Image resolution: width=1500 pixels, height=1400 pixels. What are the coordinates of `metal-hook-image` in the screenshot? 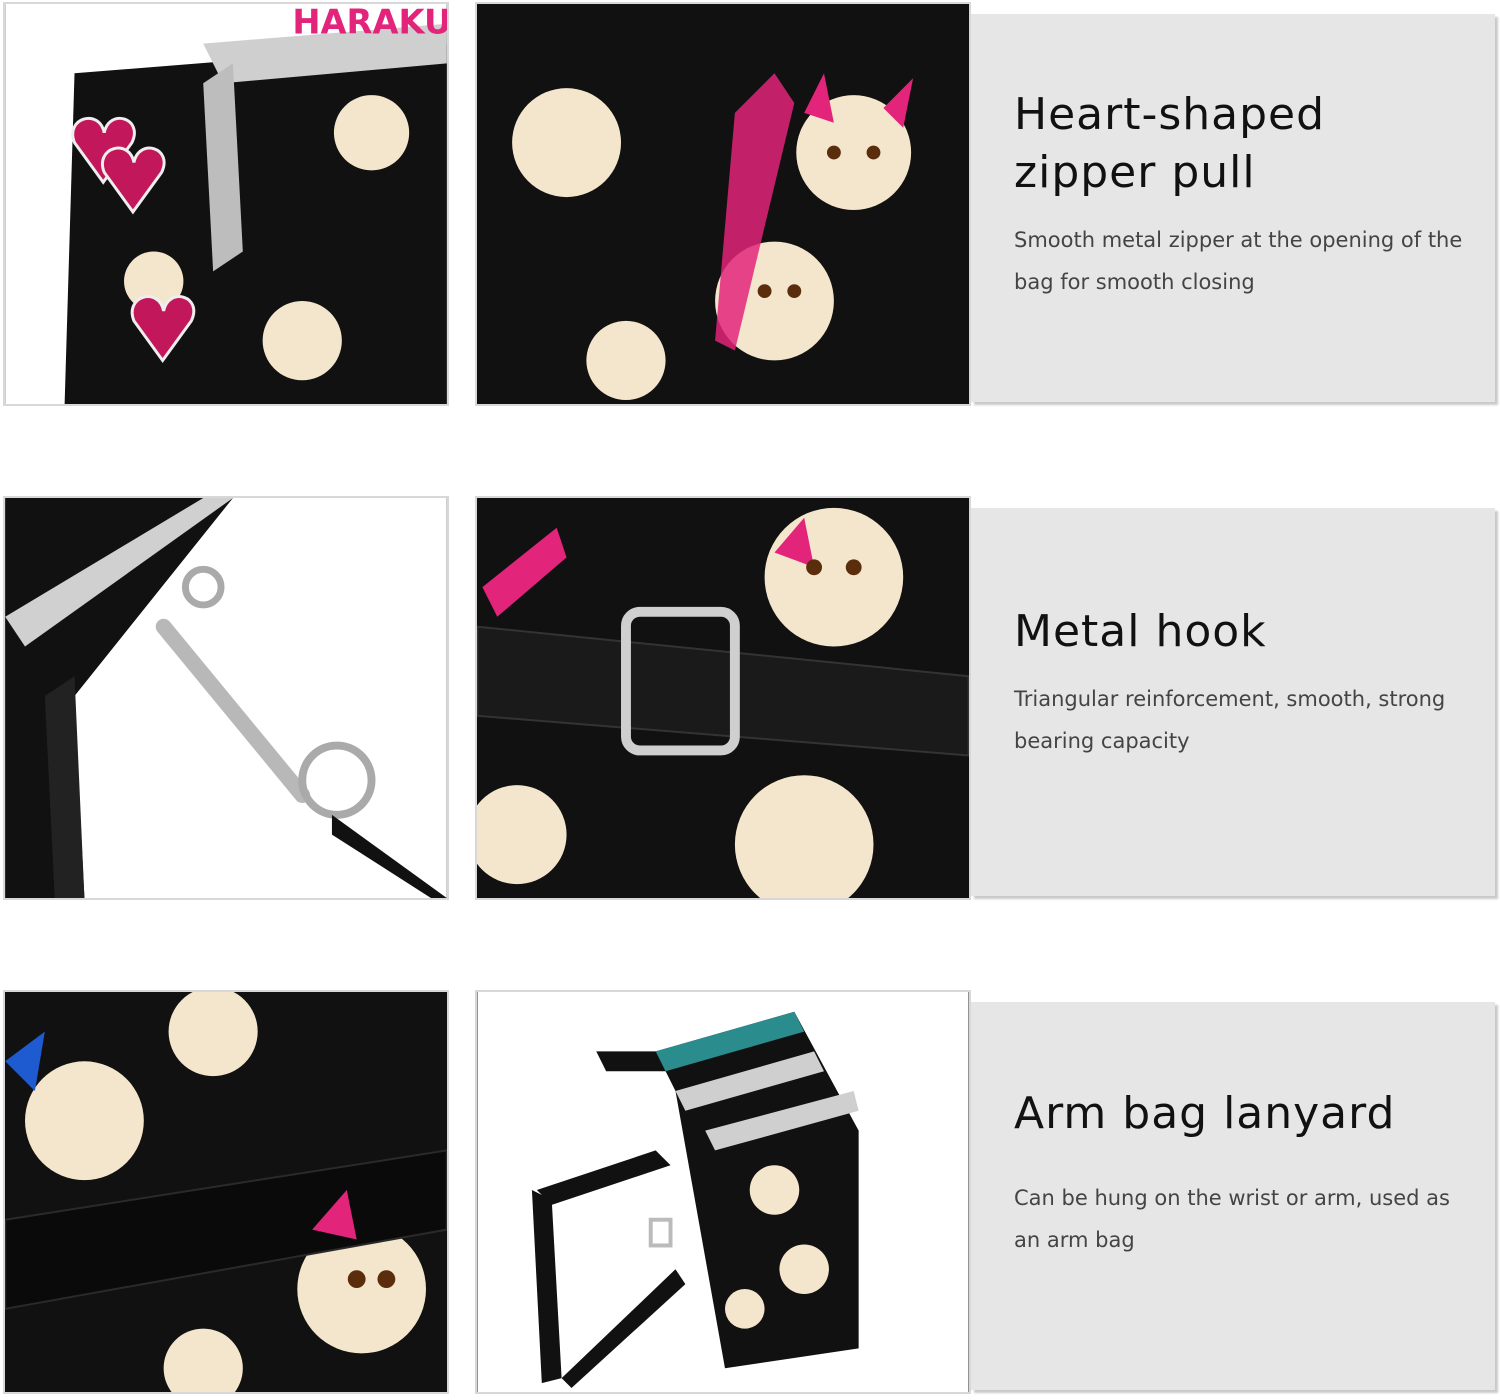 It's located at (226, 698).